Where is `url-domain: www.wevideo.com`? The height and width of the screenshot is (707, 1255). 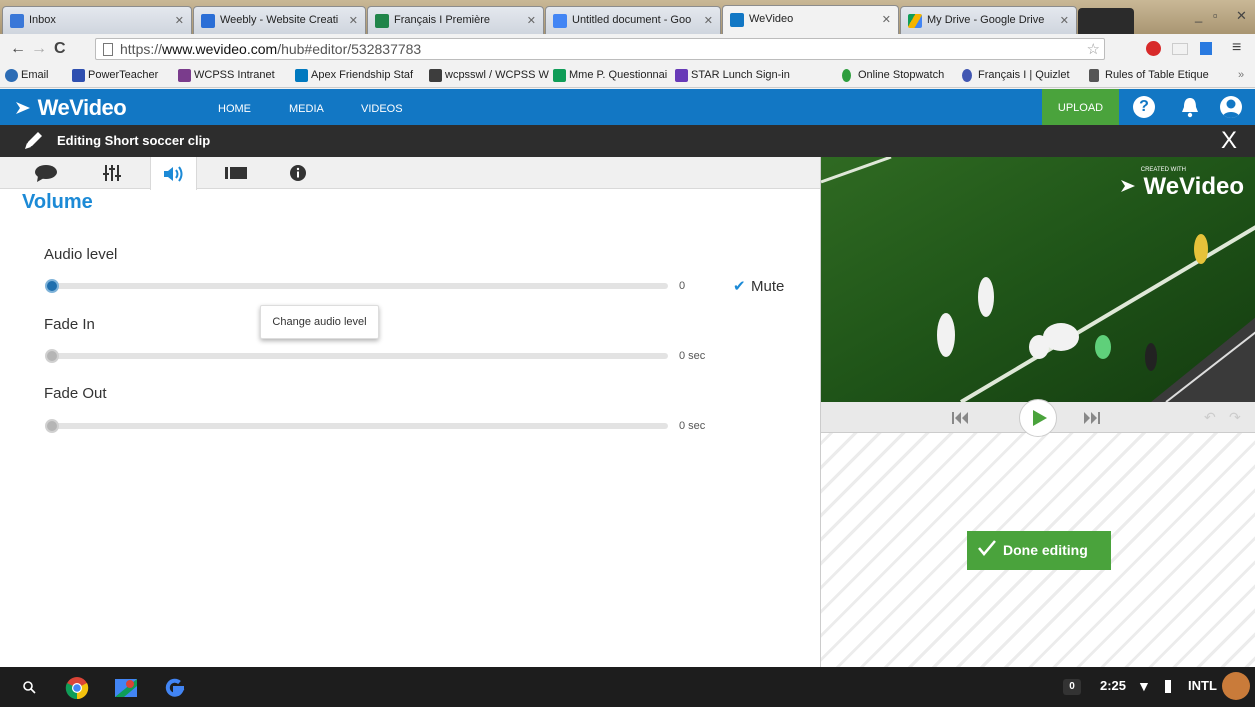
url-domain: www.wevideo.com is located at coordinates (220, 49).